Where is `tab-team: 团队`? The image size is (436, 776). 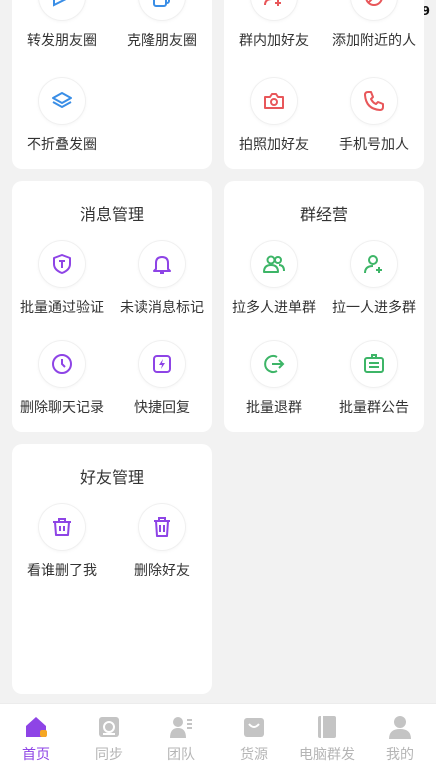 tab-team: 团队 is located at coordinates (181, 742).